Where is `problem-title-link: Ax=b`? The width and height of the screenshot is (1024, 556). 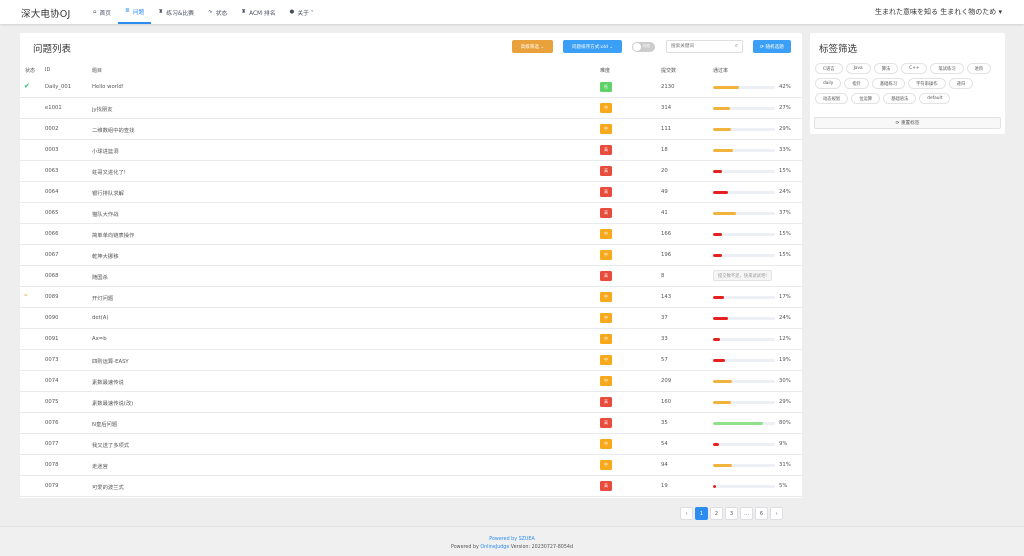
problem-title-link: Ax=b is located at coordinates (99, 339).